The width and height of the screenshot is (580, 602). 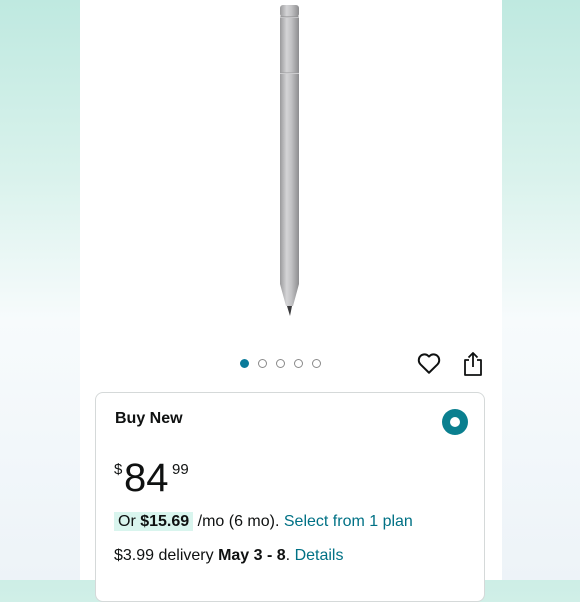 I want to click on delivery-line: $3.99 delivery May 3 - 8. Details, so click(x=228, y=556).